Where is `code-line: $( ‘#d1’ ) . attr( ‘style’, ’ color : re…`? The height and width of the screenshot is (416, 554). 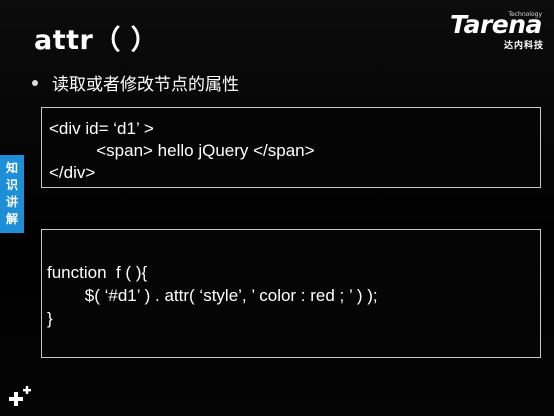
code-line: $( ‘#d1’ ) . attr( ‘style’, ’ color : re… is located at coordinates (212, 295).